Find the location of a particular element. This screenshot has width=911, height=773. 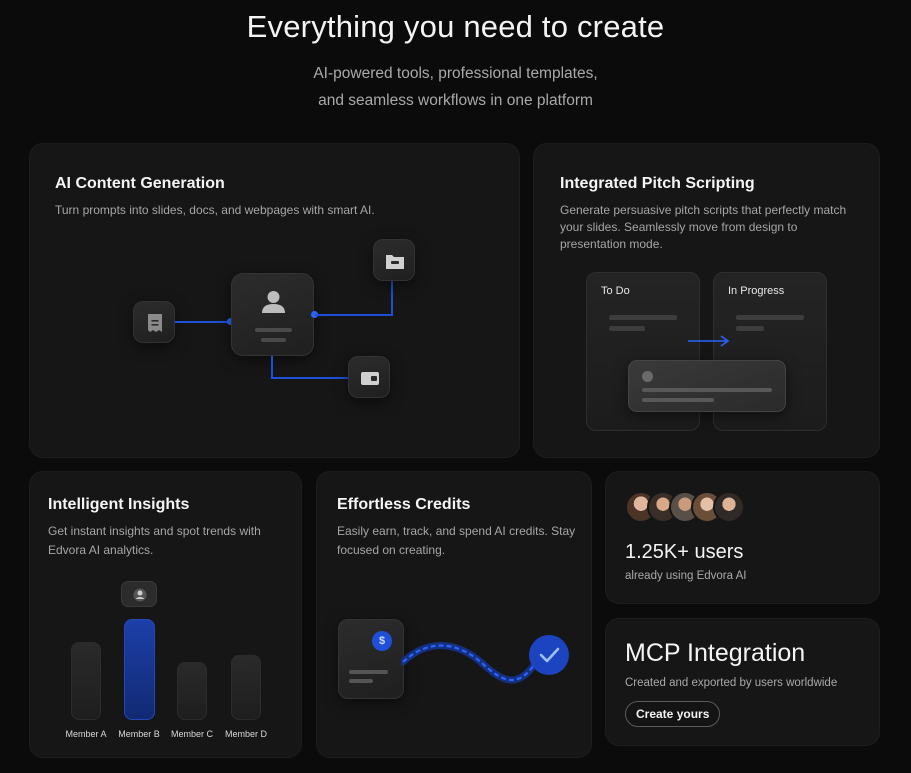

member-label: Member D is located at coordinates (245, 734).